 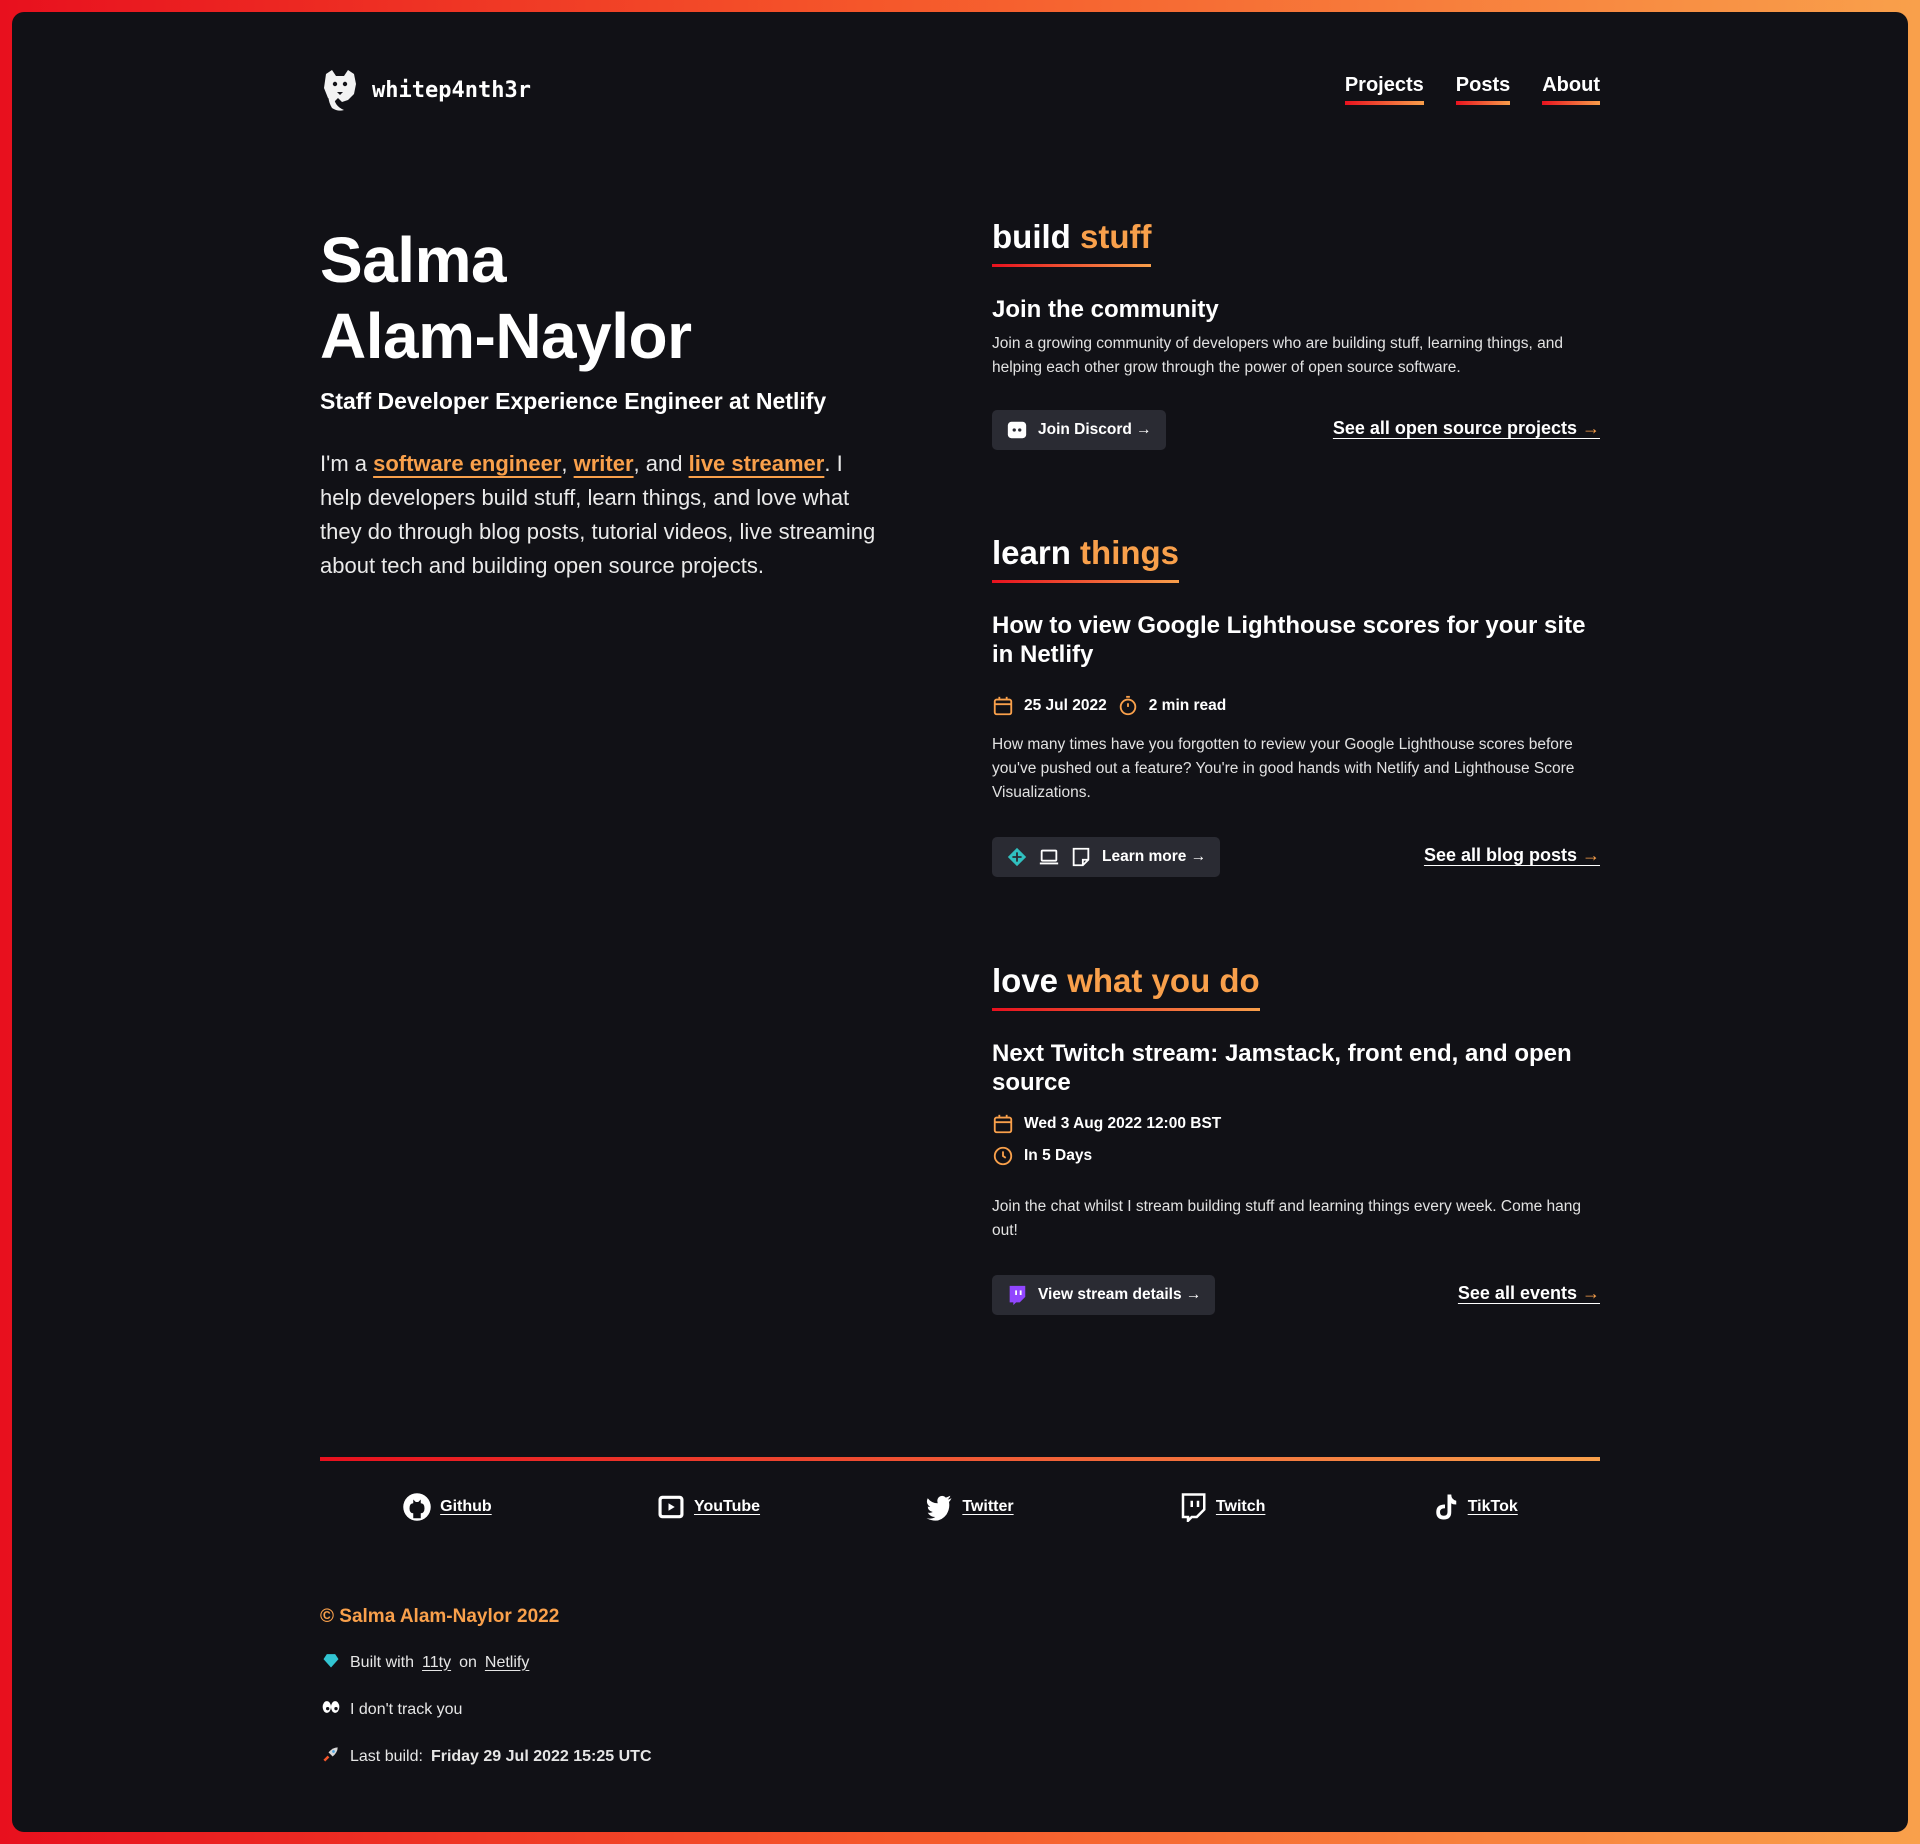 I want to click on social-links: Github YouTube Twitter Twitch TikTok, so click(x=960, y=1507).